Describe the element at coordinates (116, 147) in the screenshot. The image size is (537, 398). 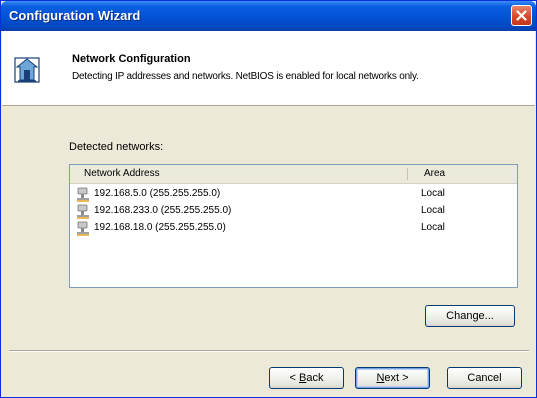
I see `detected-networks-label: Detected networks:` at that location.